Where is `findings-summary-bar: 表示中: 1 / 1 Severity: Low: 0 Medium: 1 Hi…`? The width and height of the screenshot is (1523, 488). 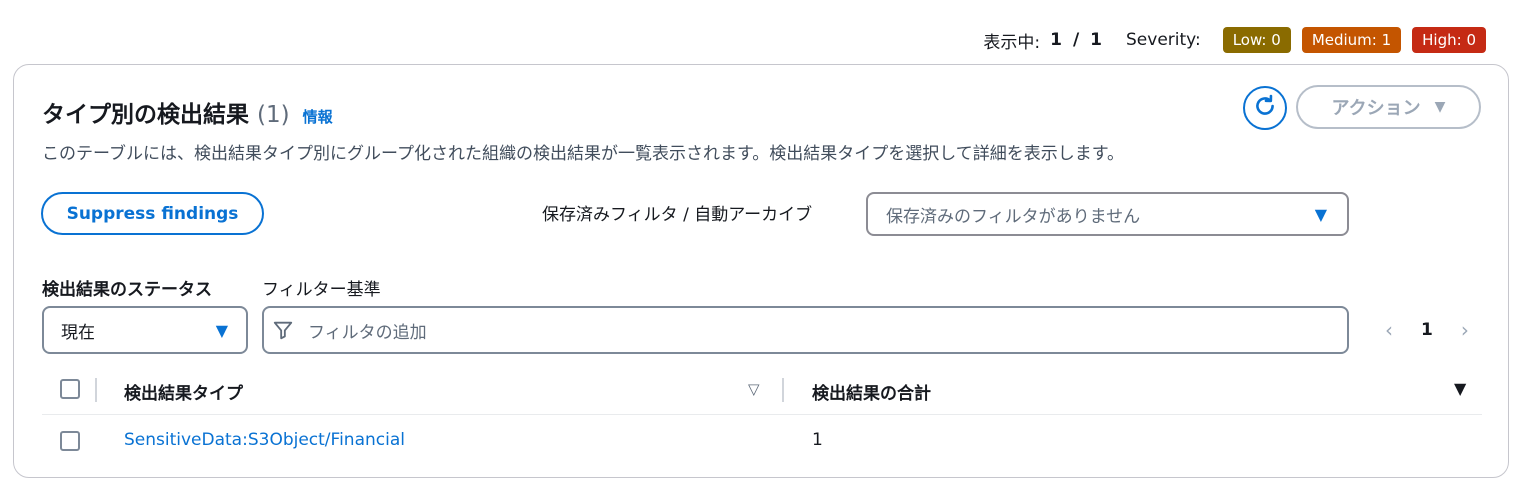
findings-summary-bar: 表示中: 1 / 1 Severity: Low: 0 Medium: 1 Hi… is located at coordinates (1234, 40).